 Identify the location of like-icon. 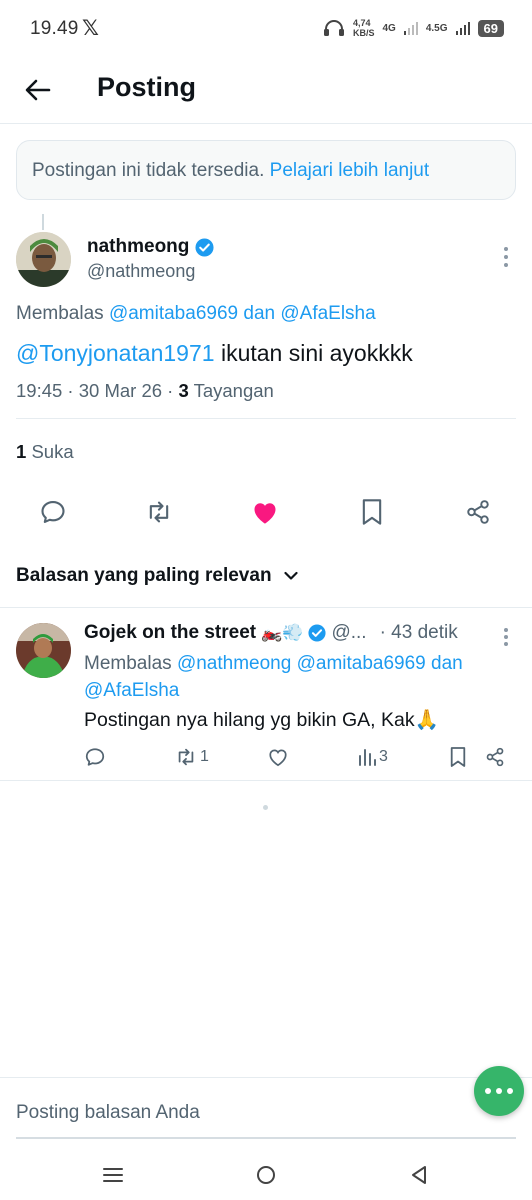
(278, 758).